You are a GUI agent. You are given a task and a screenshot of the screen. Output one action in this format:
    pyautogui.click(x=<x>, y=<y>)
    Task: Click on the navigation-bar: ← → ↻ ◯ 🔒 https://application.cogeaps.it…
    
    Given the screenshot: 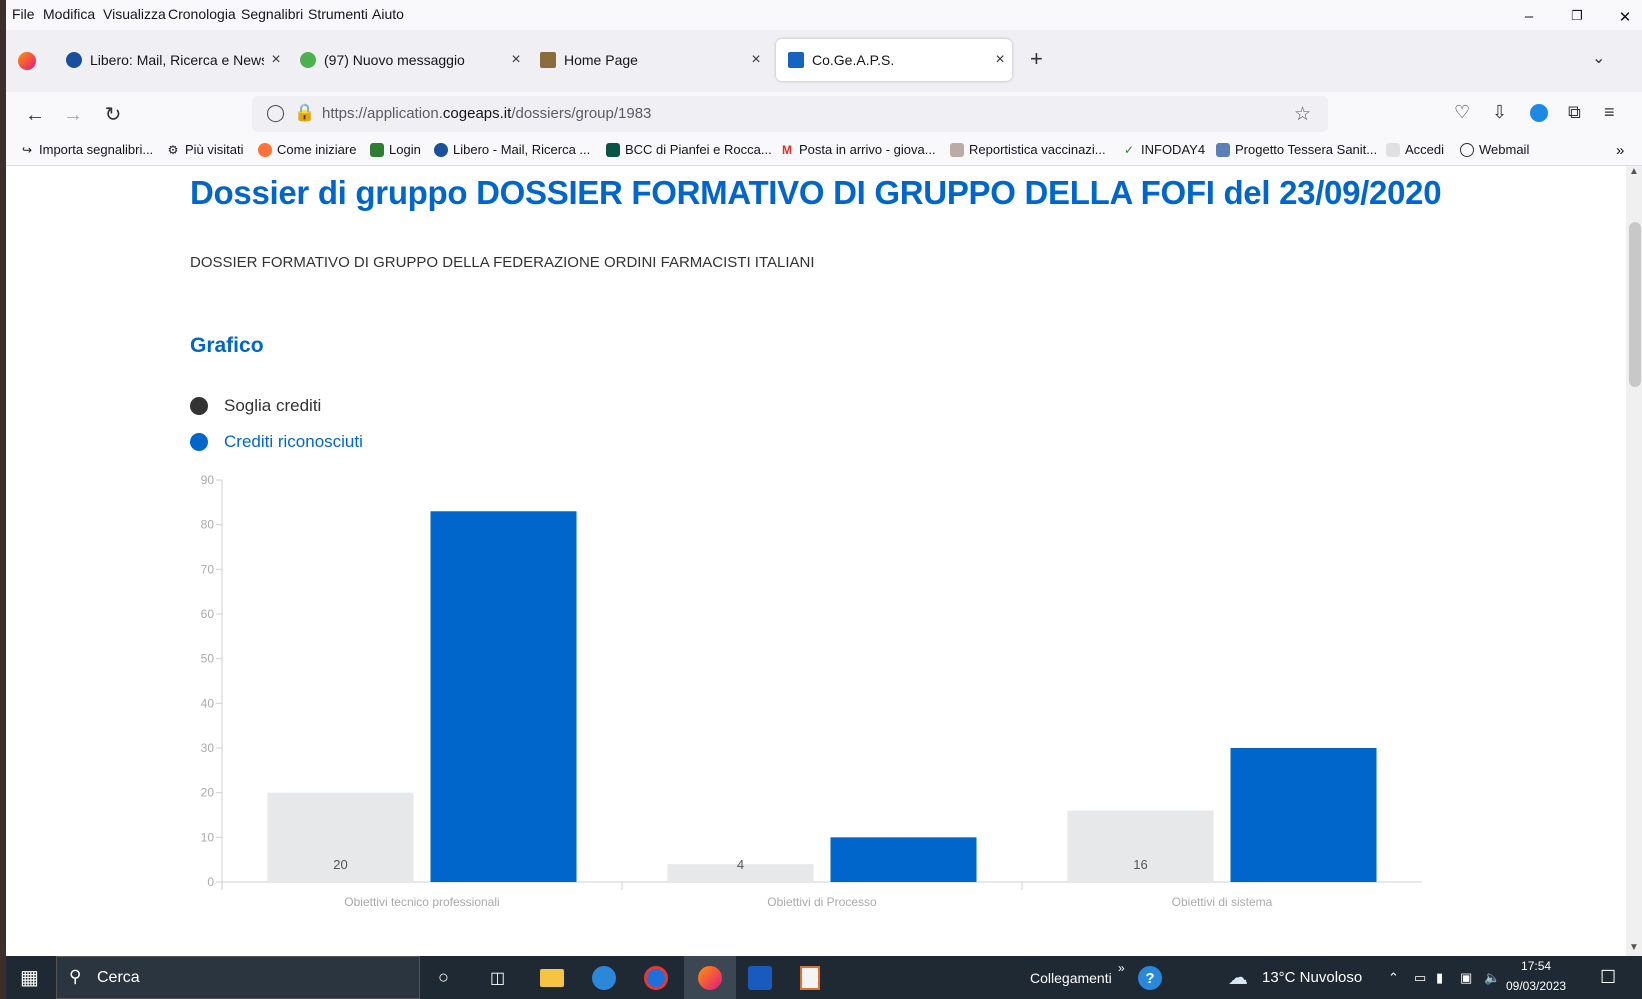 What is the action you would take?
    pyautogui.click(x=824, y=114)
    